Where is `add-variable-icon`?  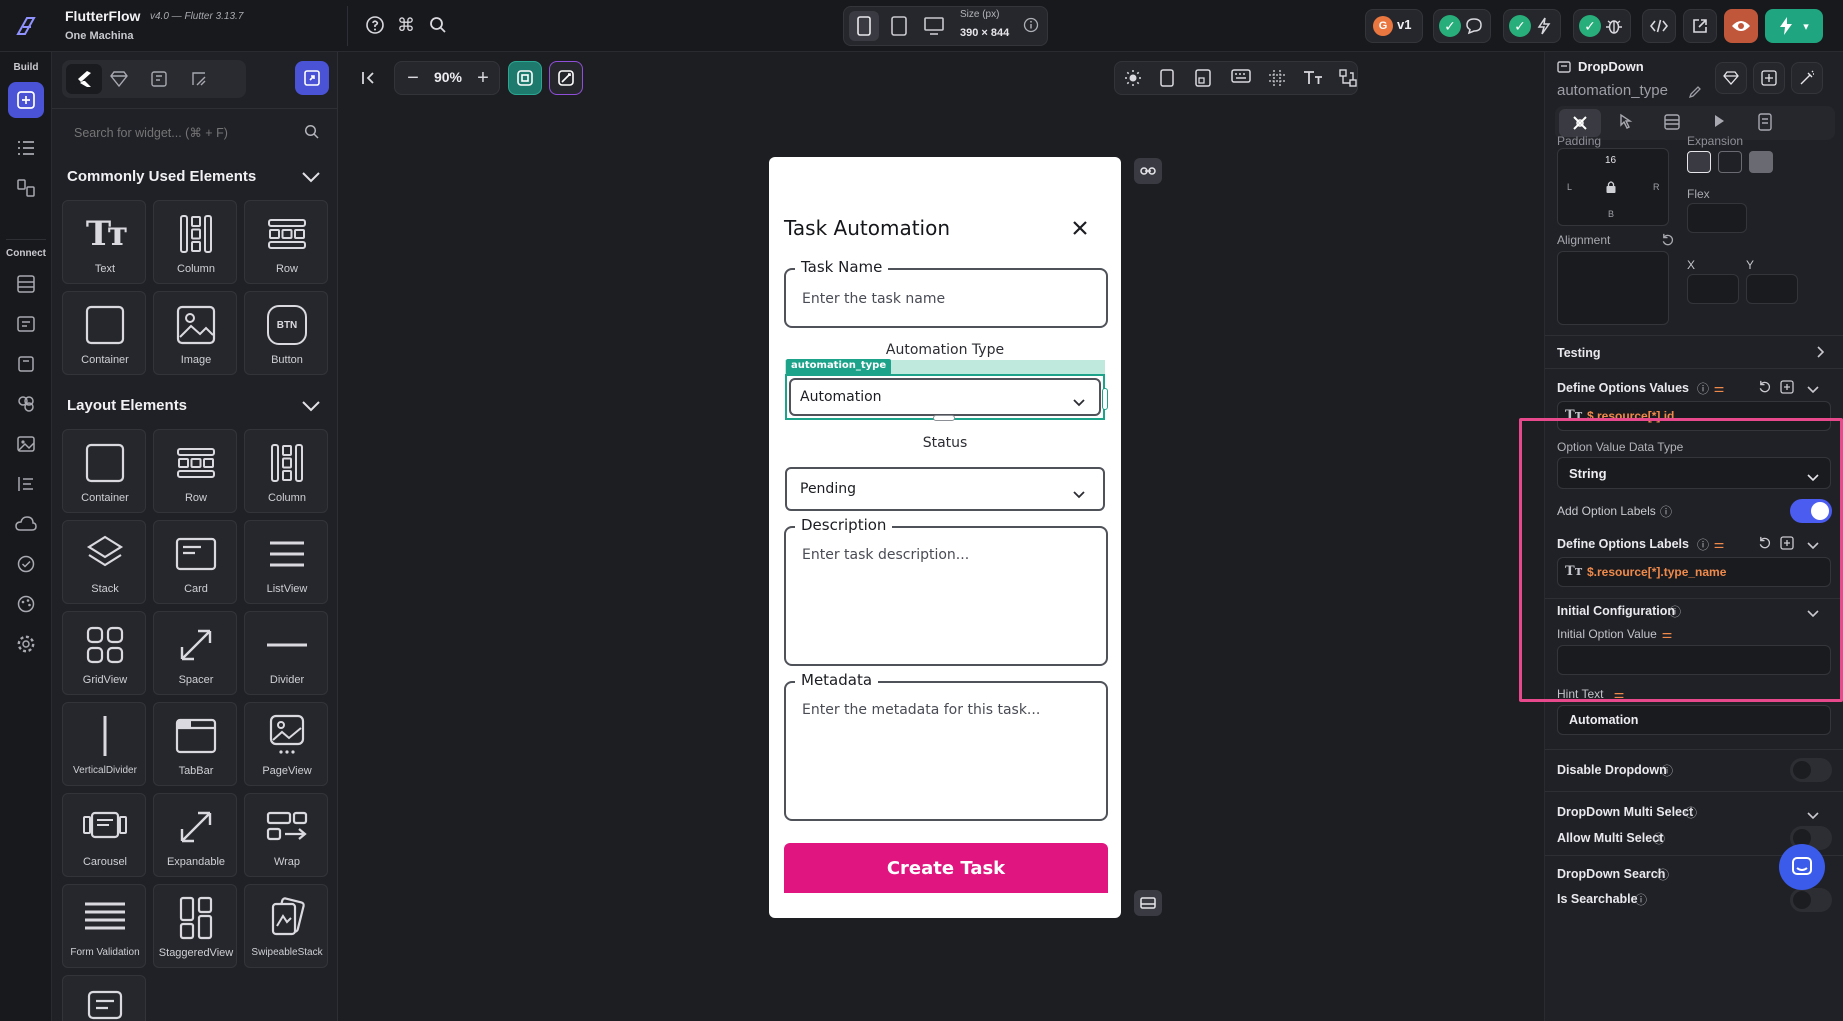
add-variable-icon is located at coordinates (1787, 387).